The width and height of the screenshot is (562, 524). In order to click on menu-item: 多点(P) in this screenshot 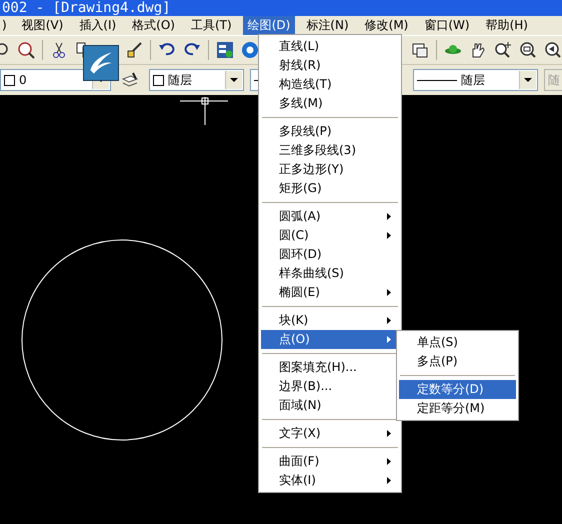, I will do `click(457, 361)`.